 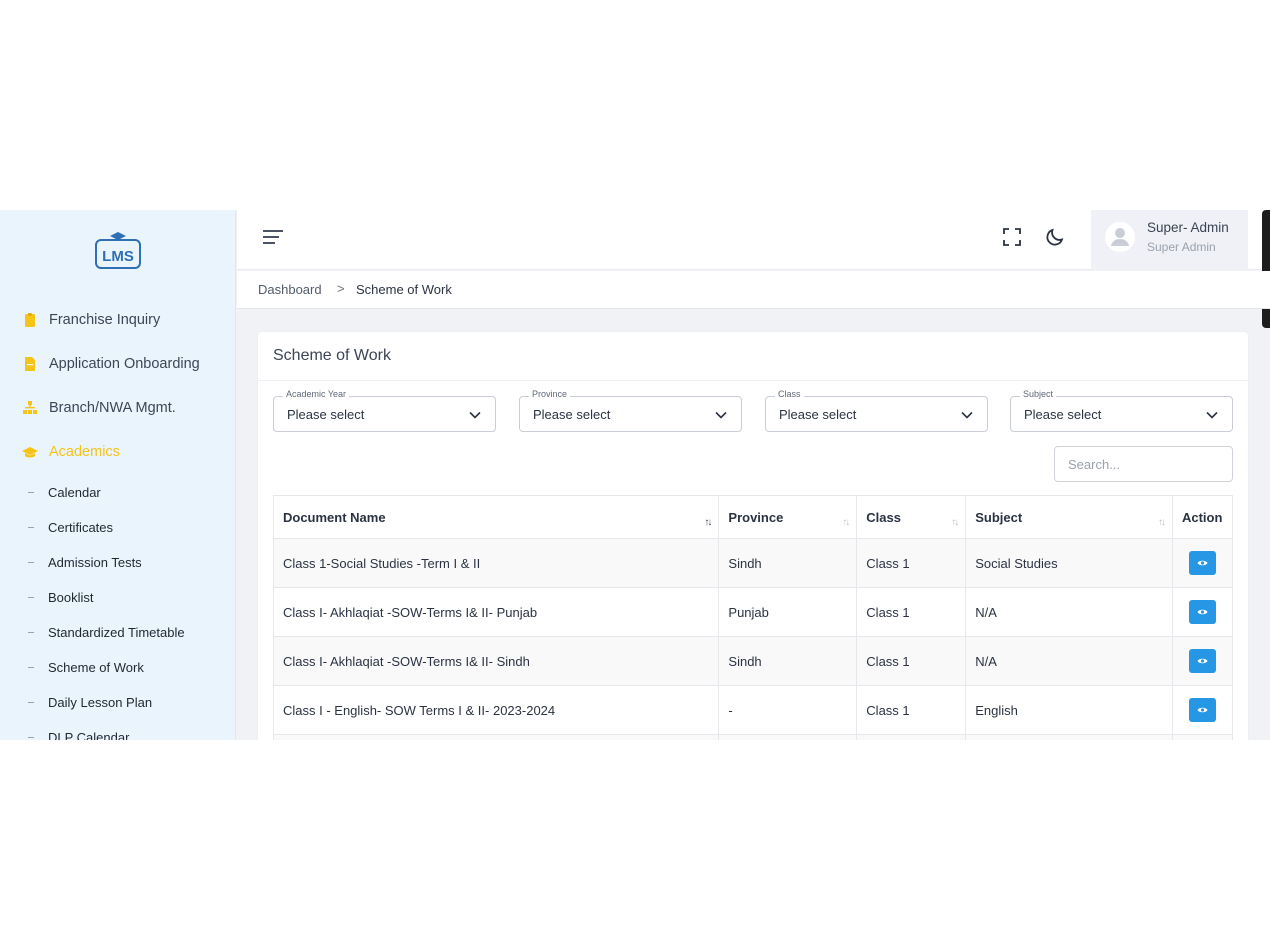 I want to click on column-header-action: Action, so click(x=1202, y=517).